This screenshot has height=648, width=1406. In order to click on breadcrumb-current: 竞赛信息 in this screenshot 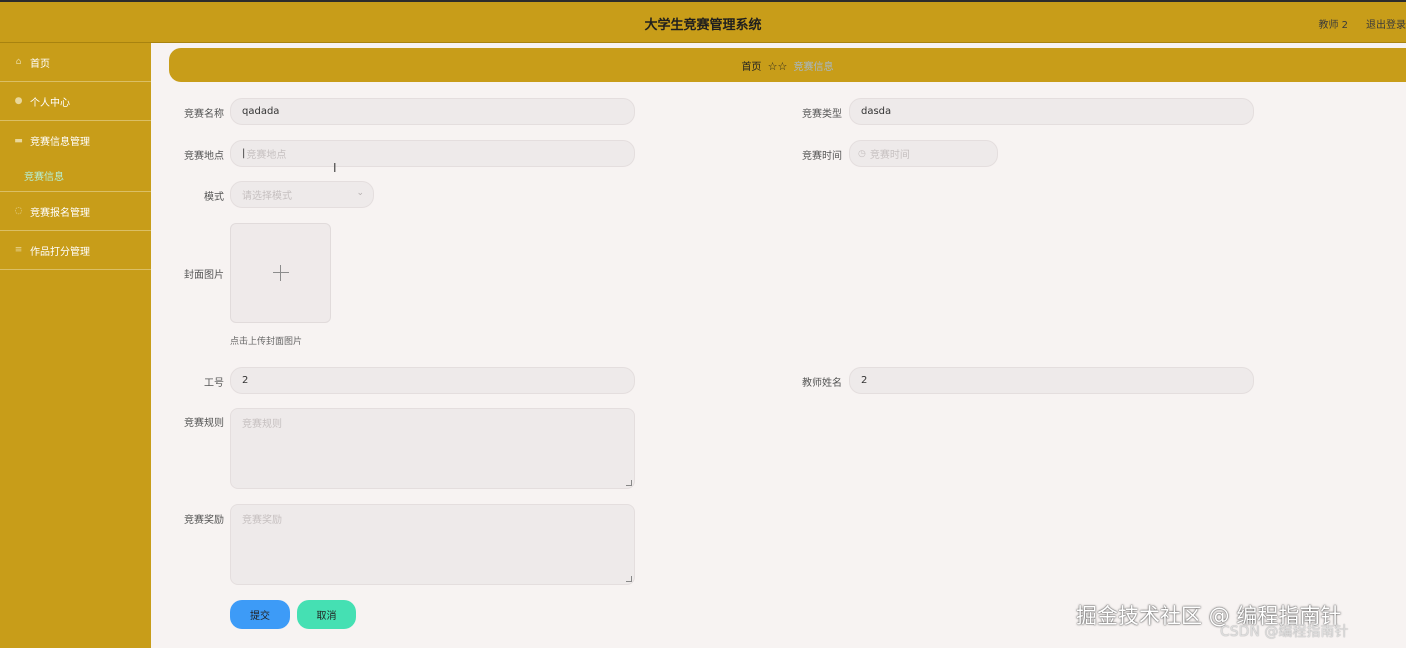, I will do `click(813, 67)`.